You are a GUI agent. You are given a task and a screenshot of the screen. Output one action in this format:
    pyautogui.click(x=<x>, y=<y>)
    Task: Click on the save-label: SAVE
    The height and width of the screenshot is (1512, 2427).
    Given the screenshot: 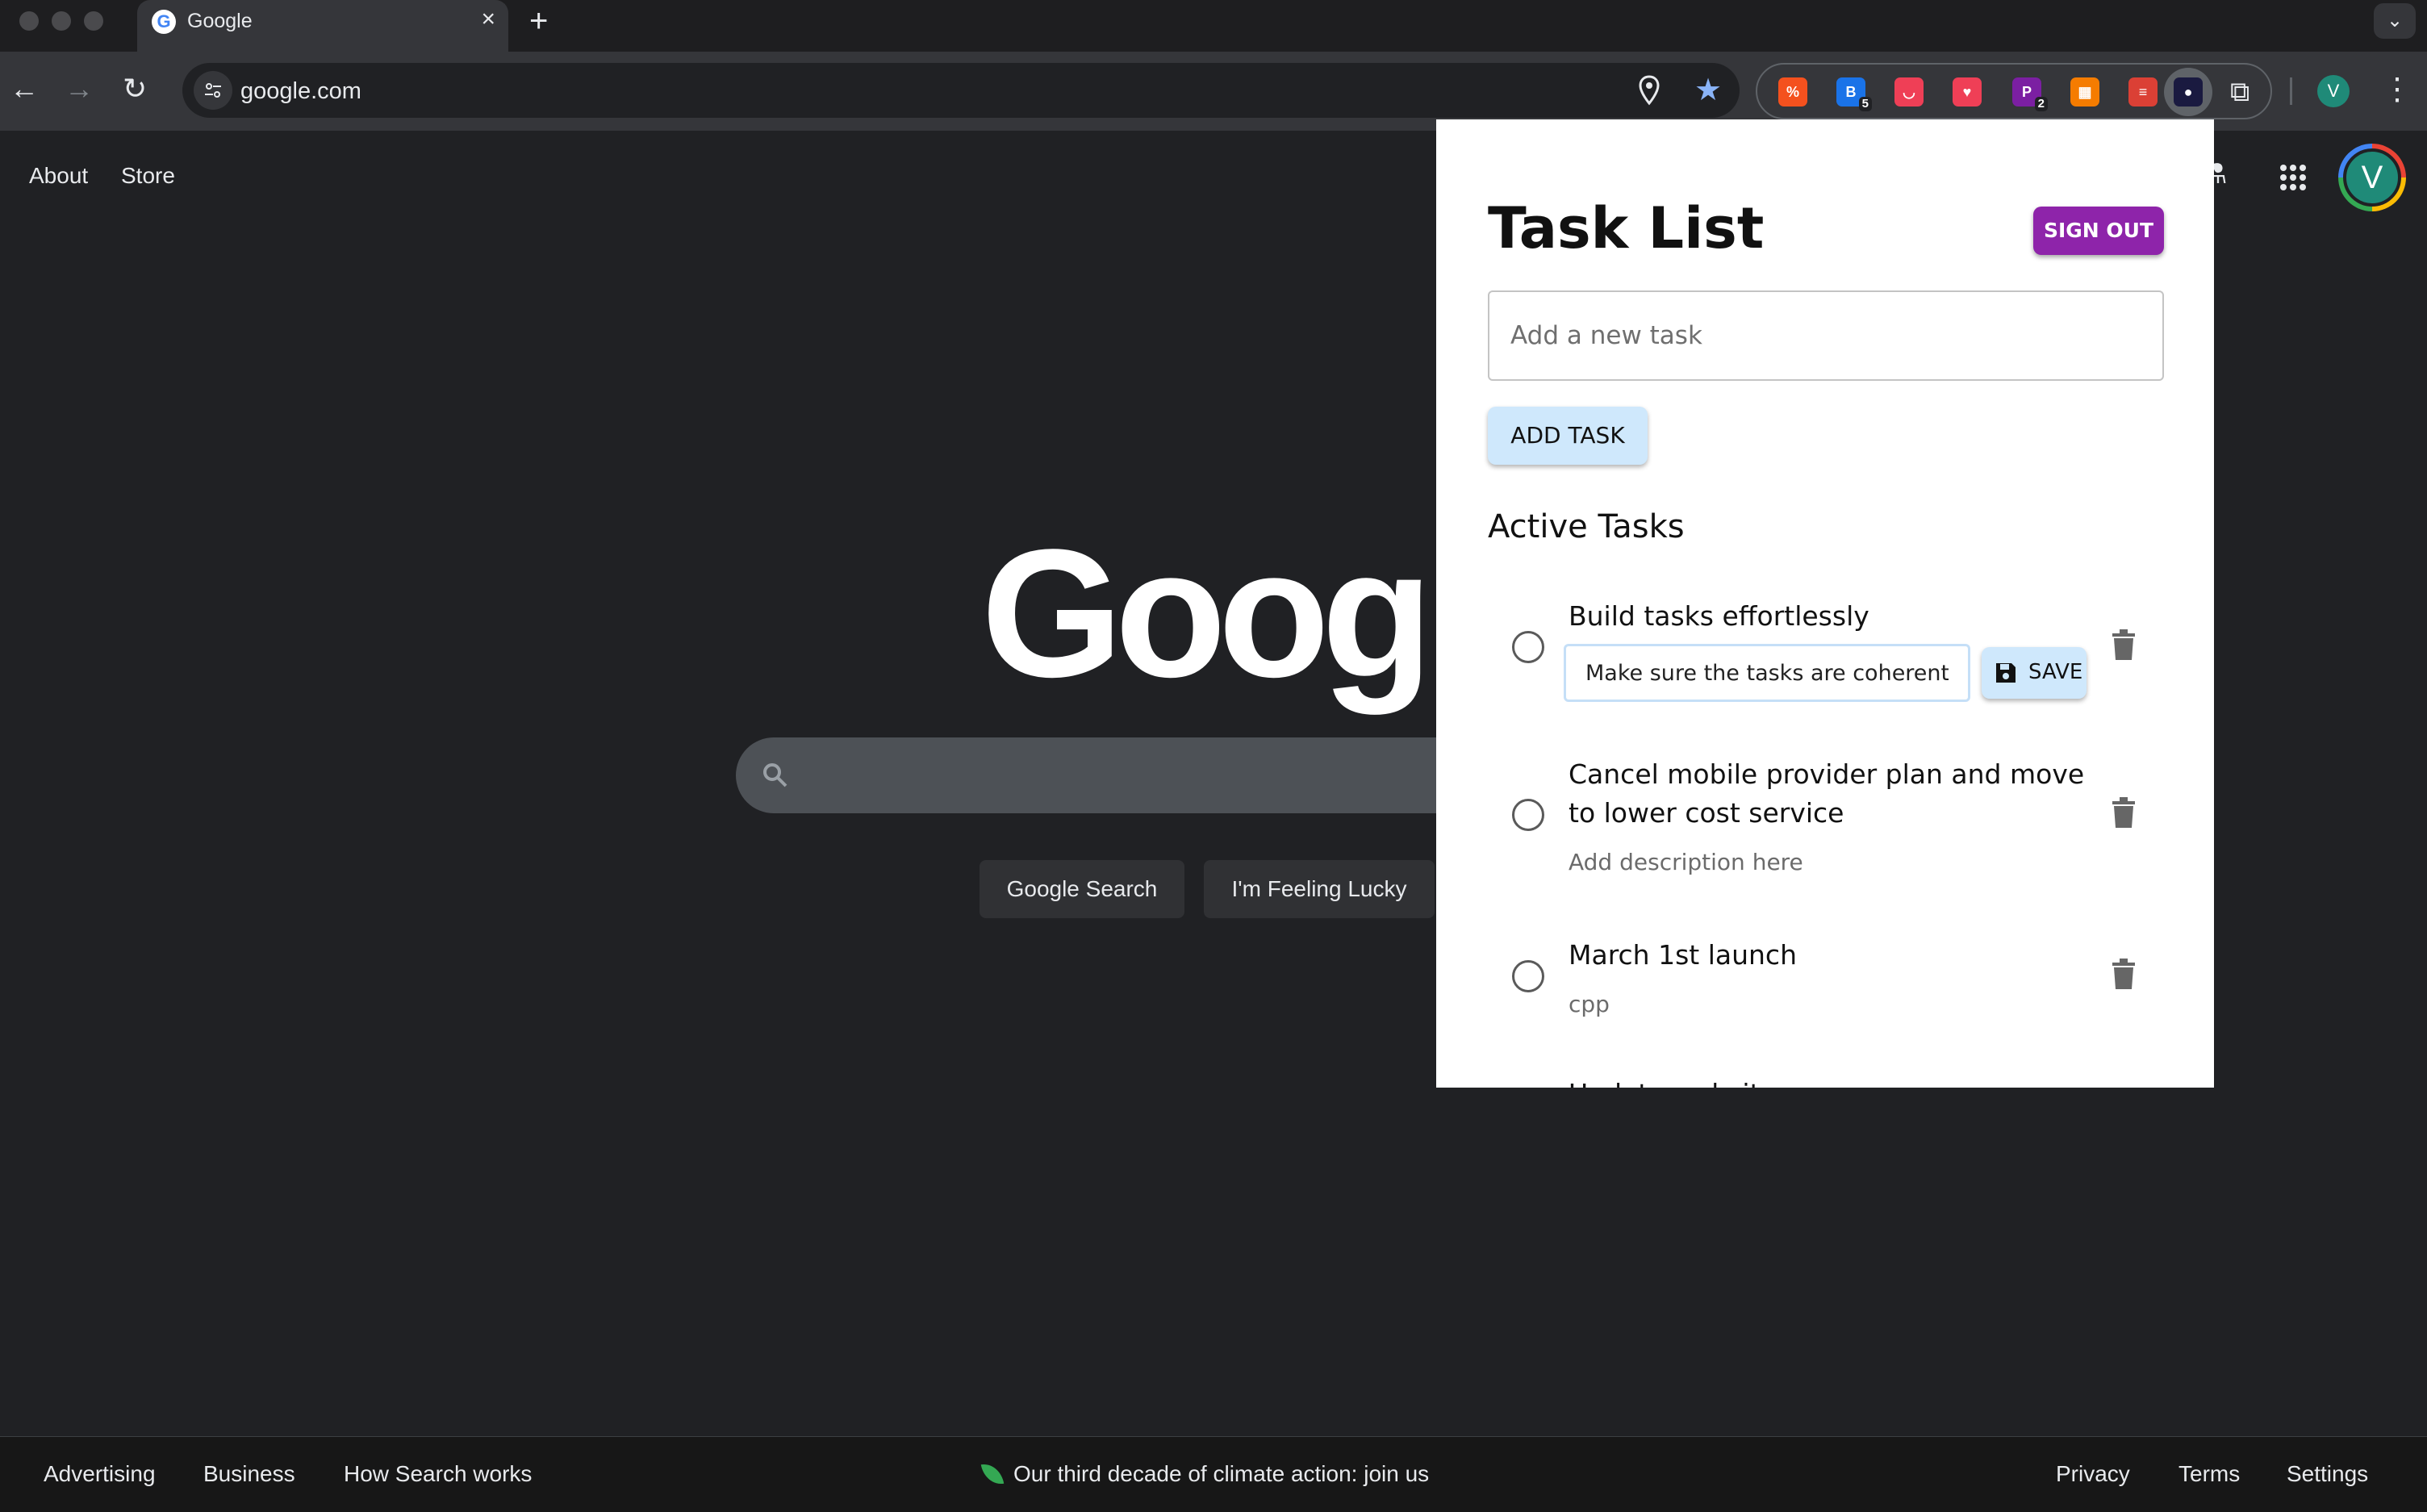 What is the action you would take?
    pyautogui.click(x=2055, y=672)
    